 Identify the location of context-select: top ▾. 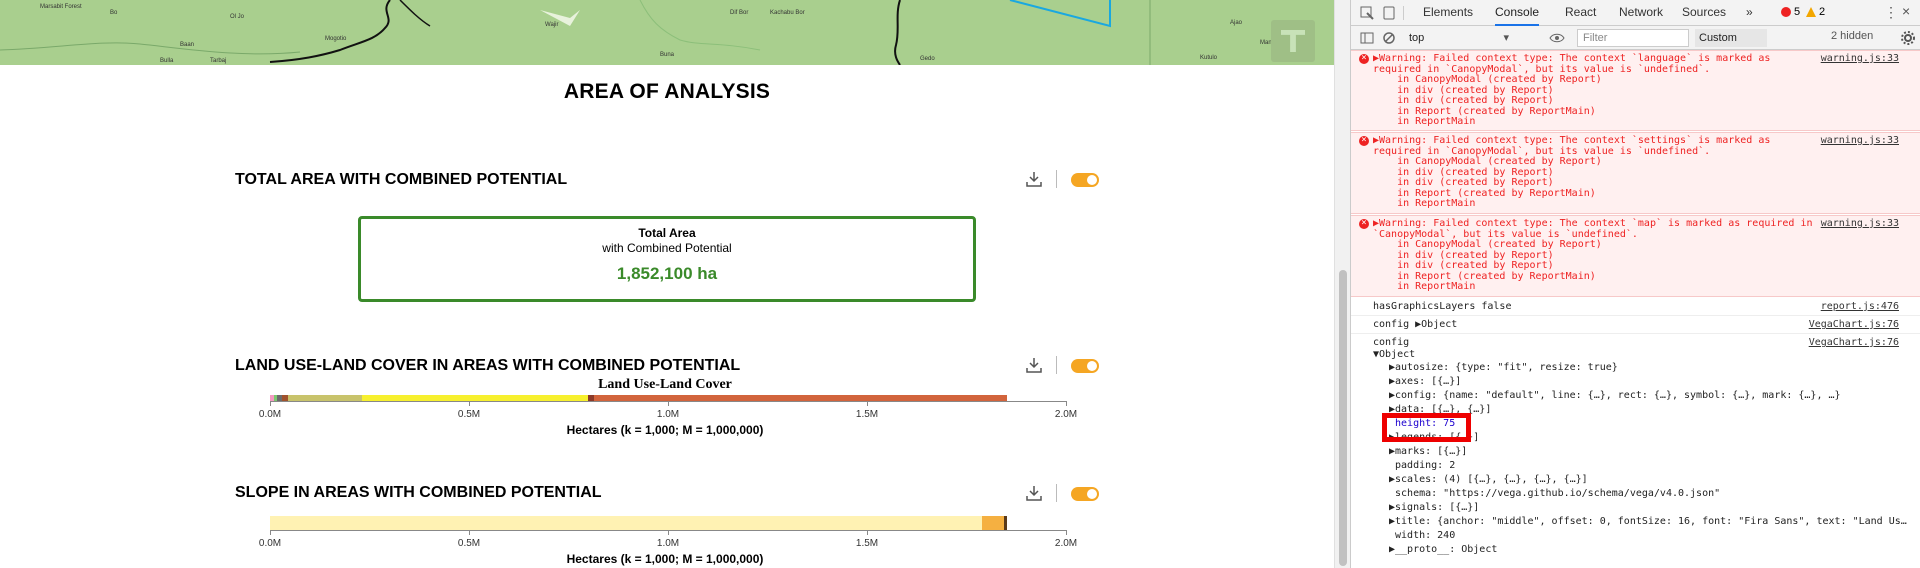
(1459, 38).